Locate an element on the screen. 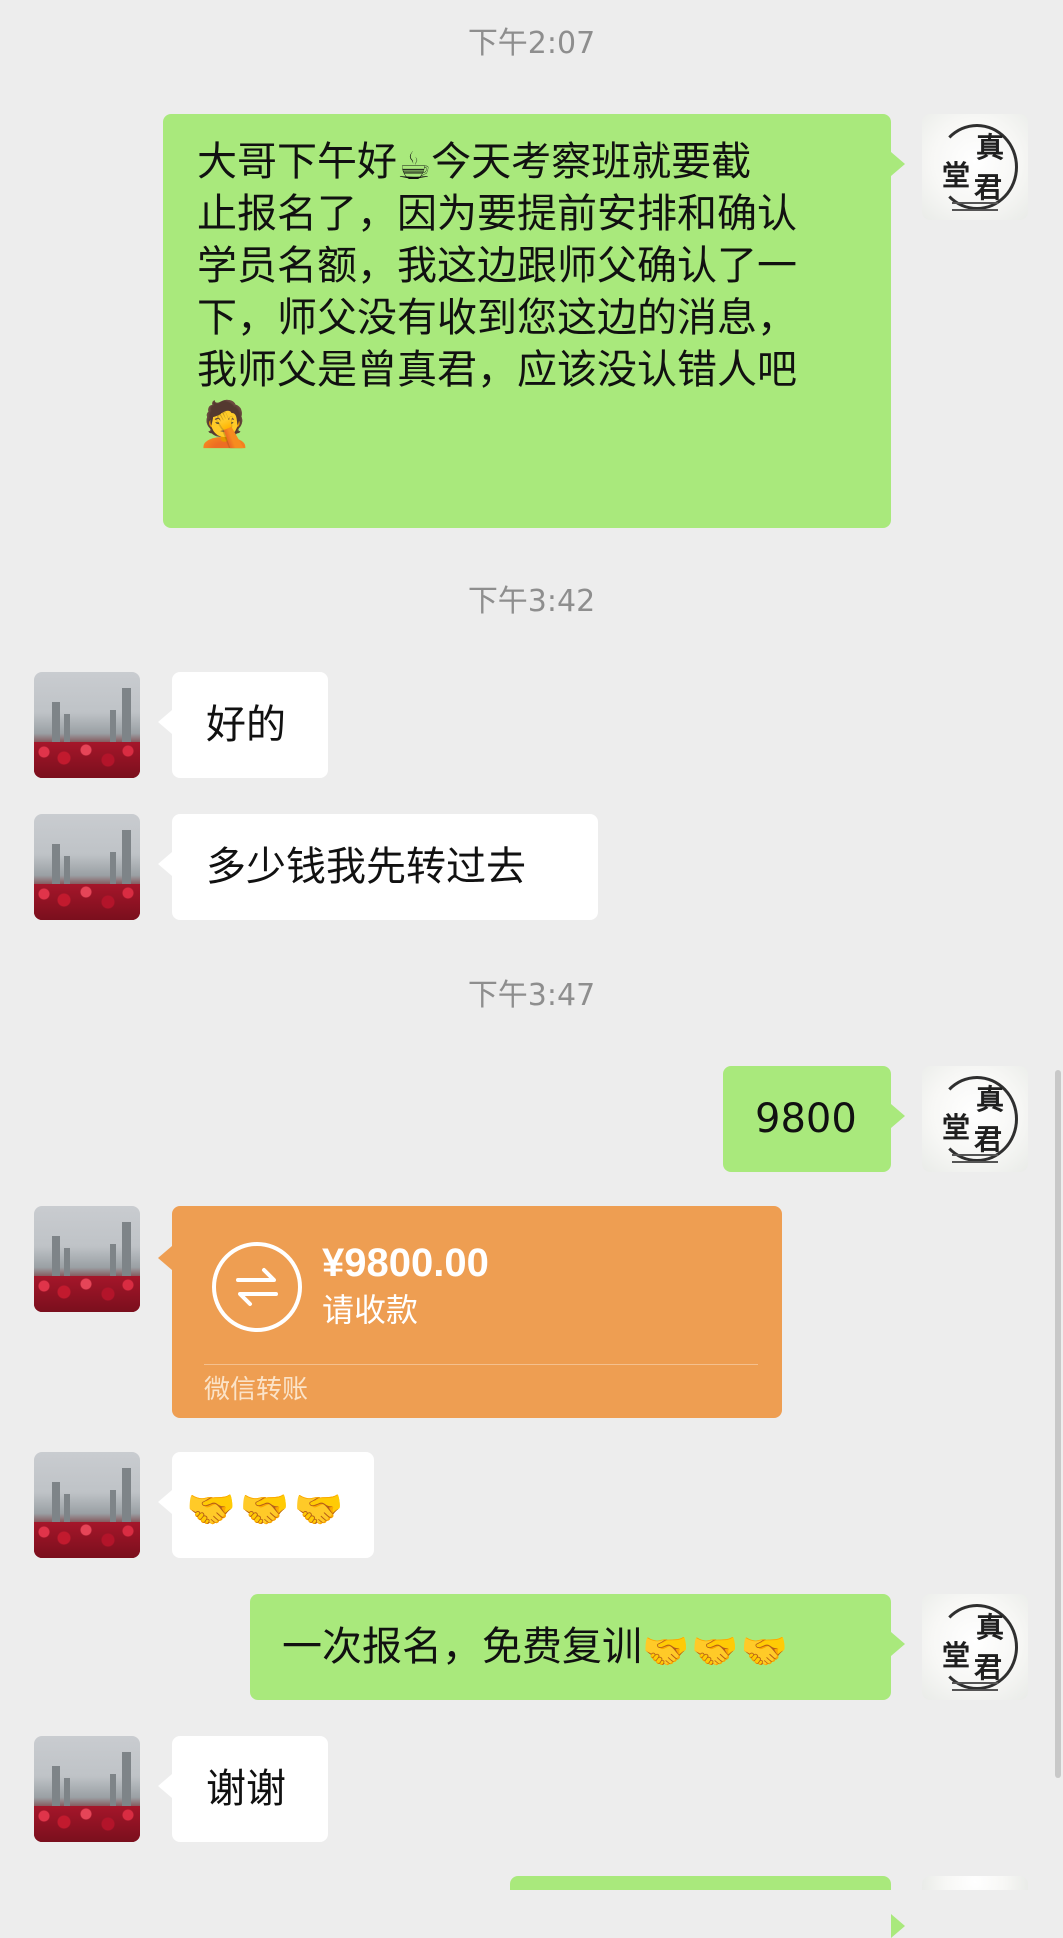  message-line: 学员名额，我这边跟师父确认了一 is located at coordinates (497, 266).